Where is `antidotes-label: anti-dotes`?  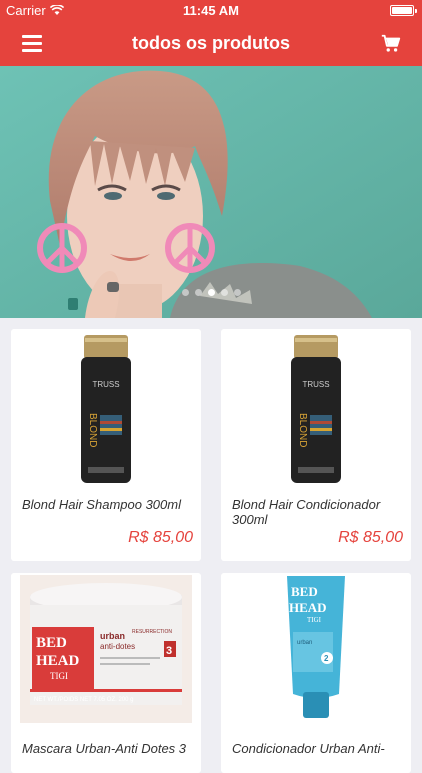
antidotes-label: anti-dotes is located at coordinates (117, 646).